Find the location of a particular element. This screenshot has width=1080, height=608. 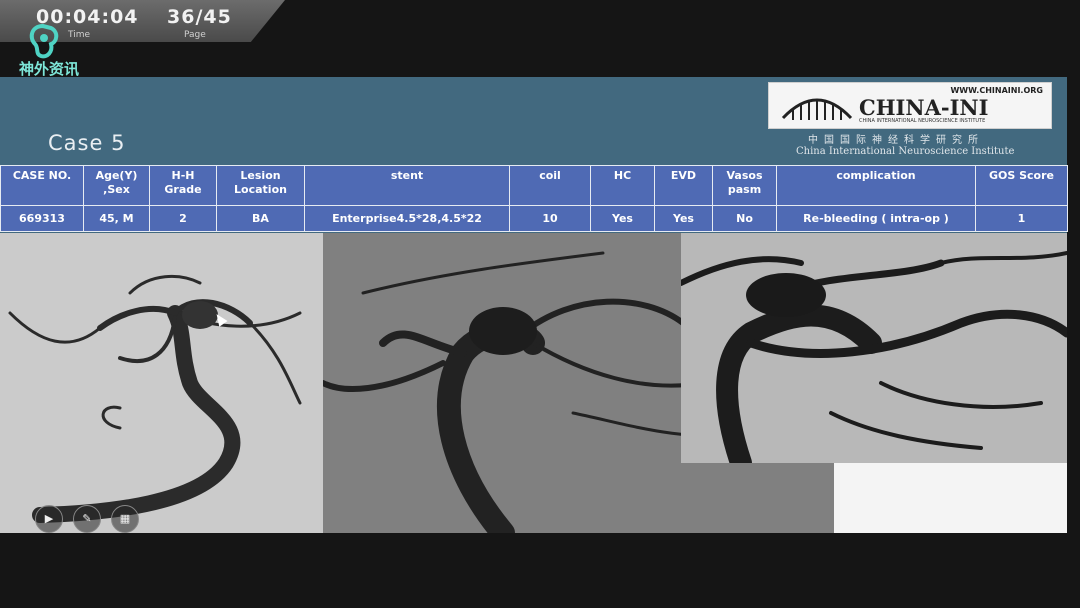

table-cell: 2 is located at coordinates (183, 218).